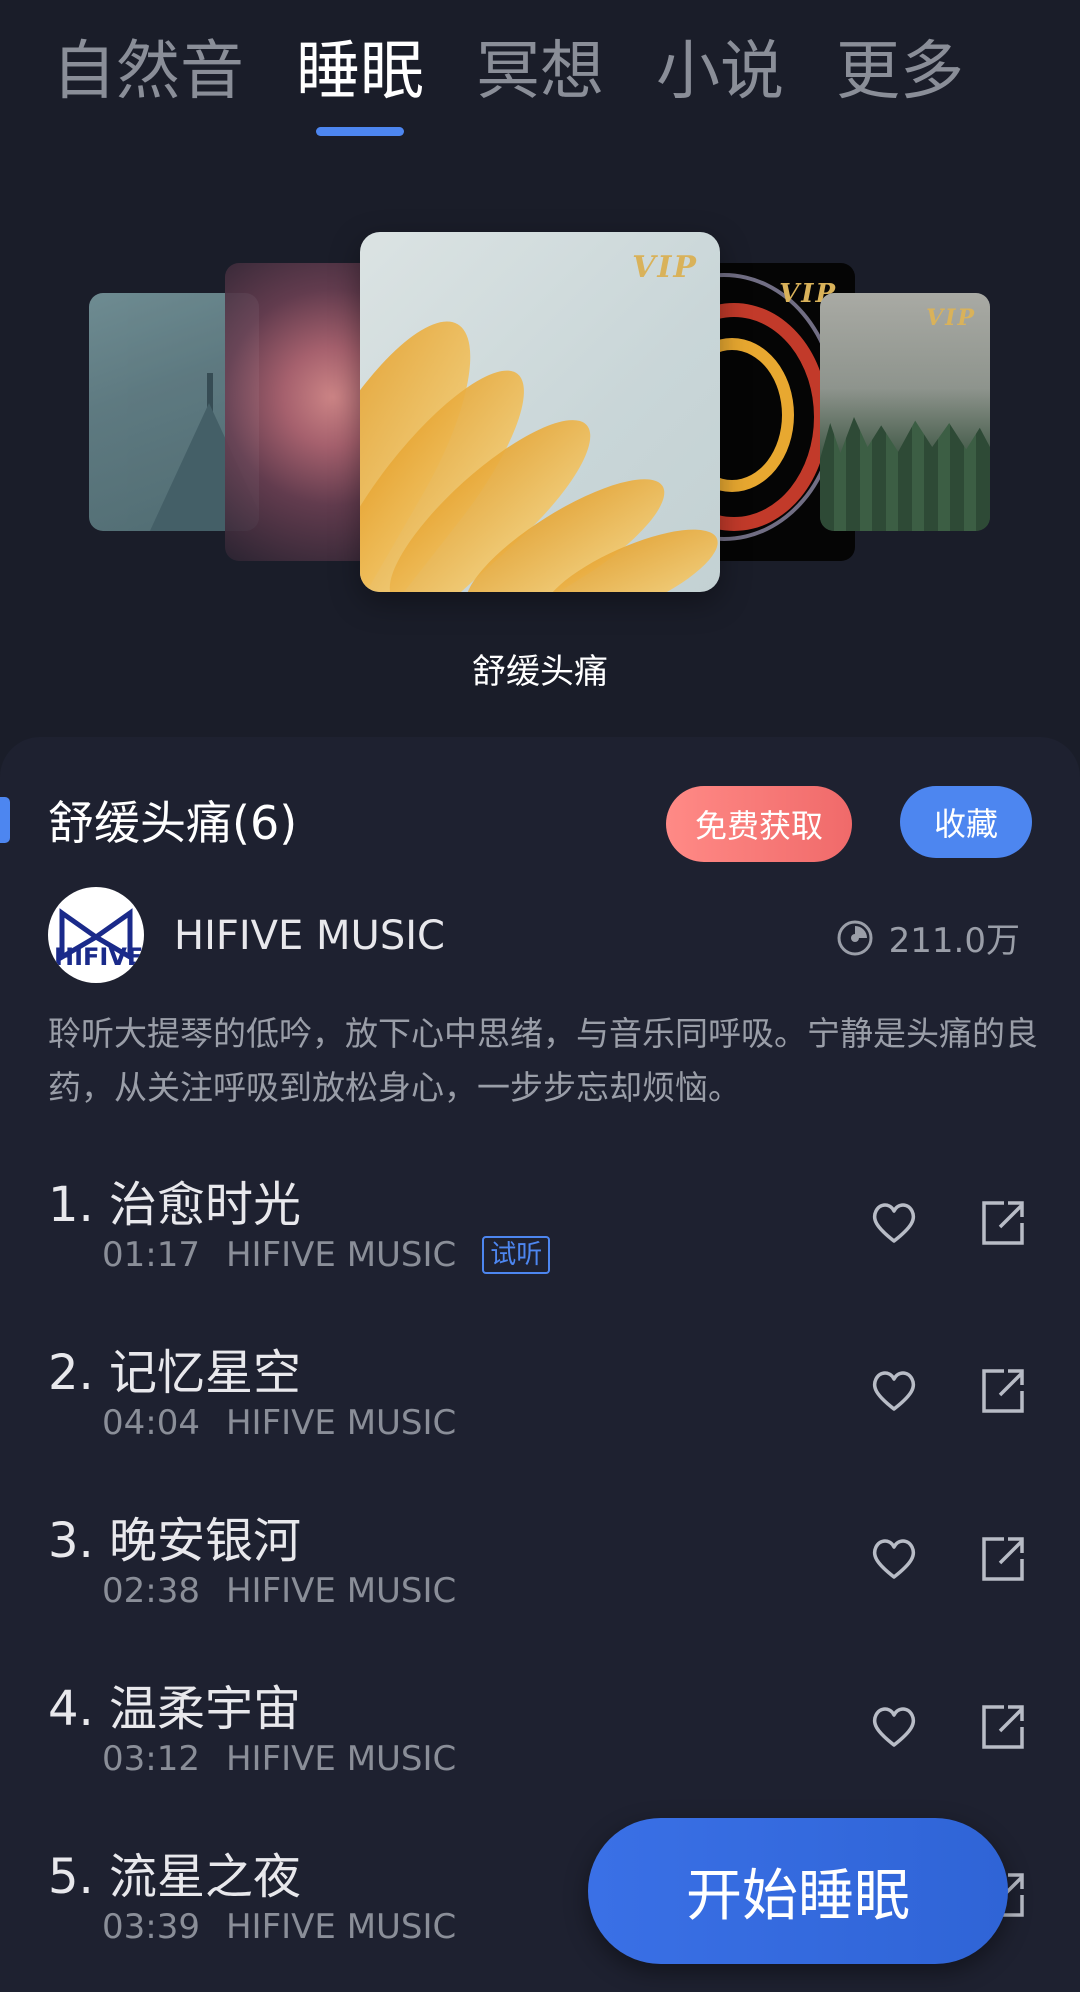 Image resolution: width=1080 pixels, height=1992 pixels. I want to click on album-caption: 舒缓头痛, so click(540, 672).